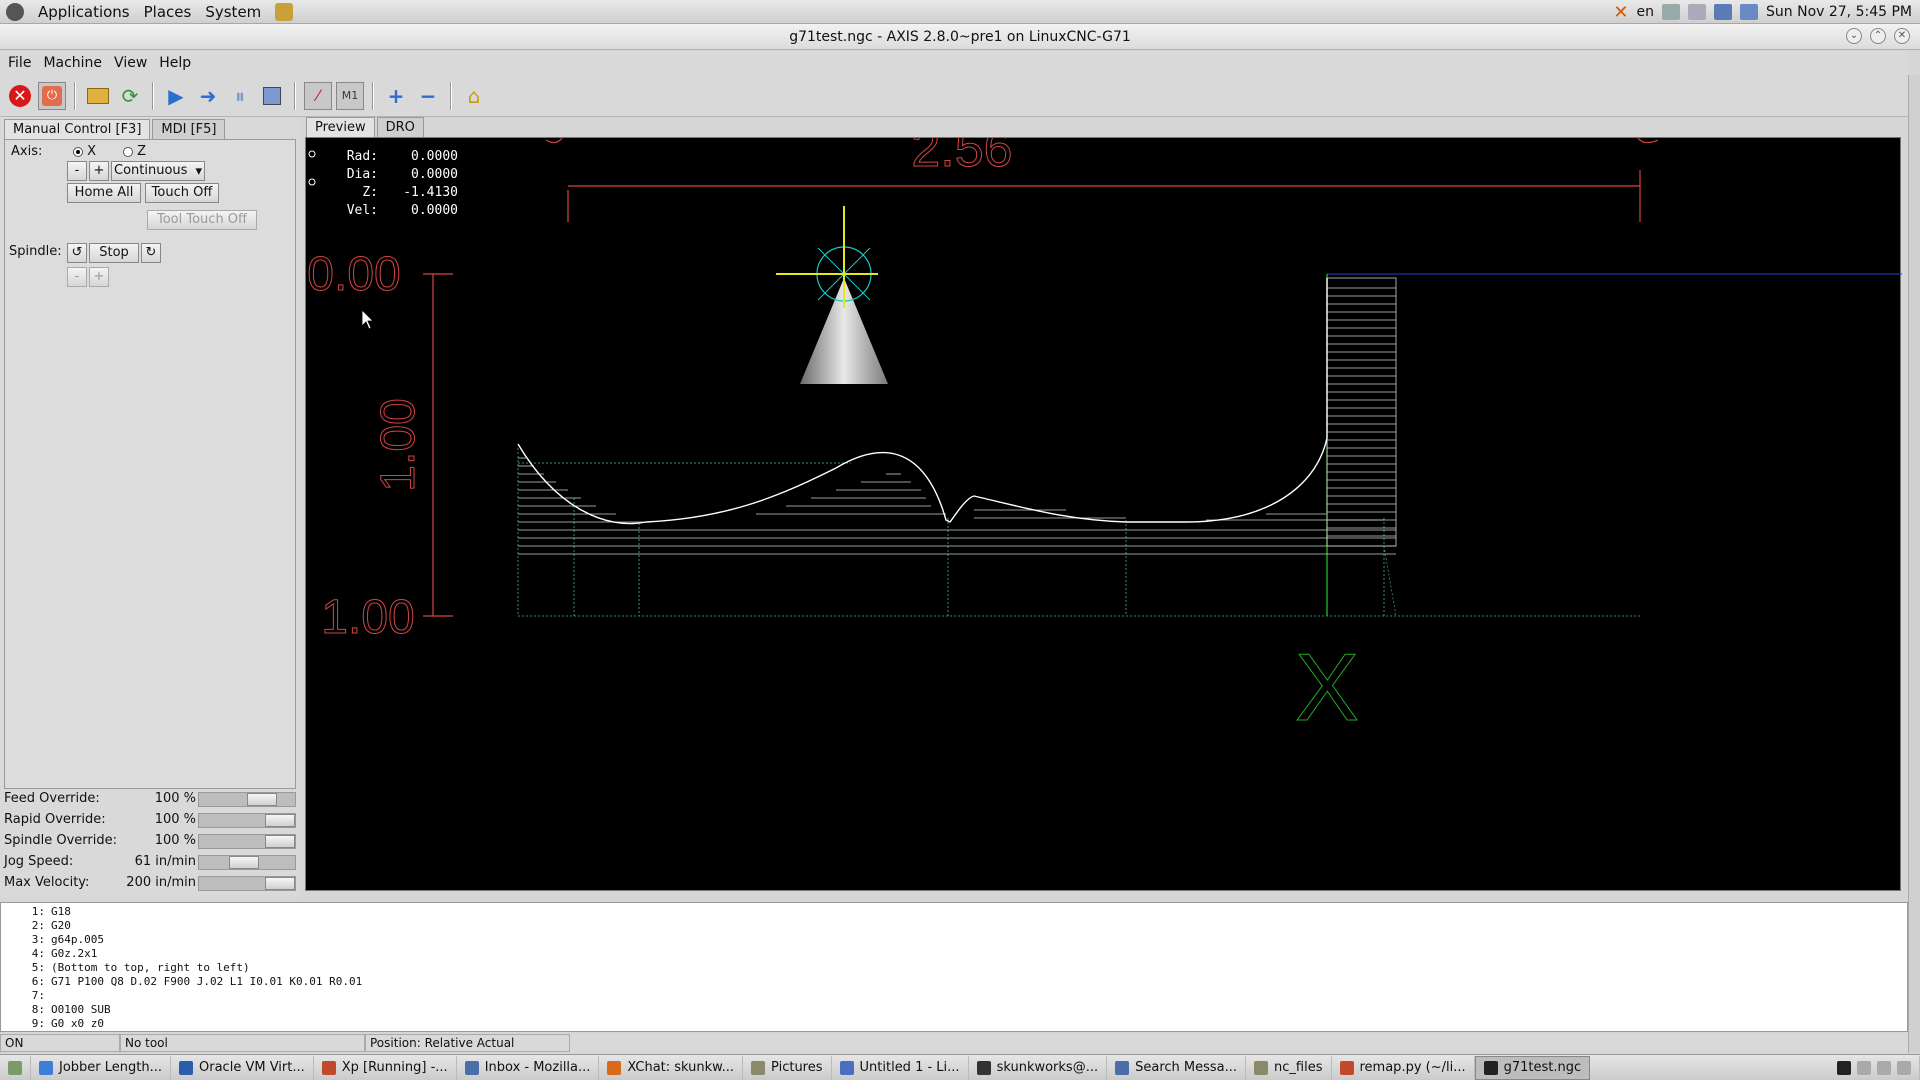  What do you see at coordinates (176, 96) in the screenshot?
I see `run-icon: ▶` at bounding box center [176, 96].